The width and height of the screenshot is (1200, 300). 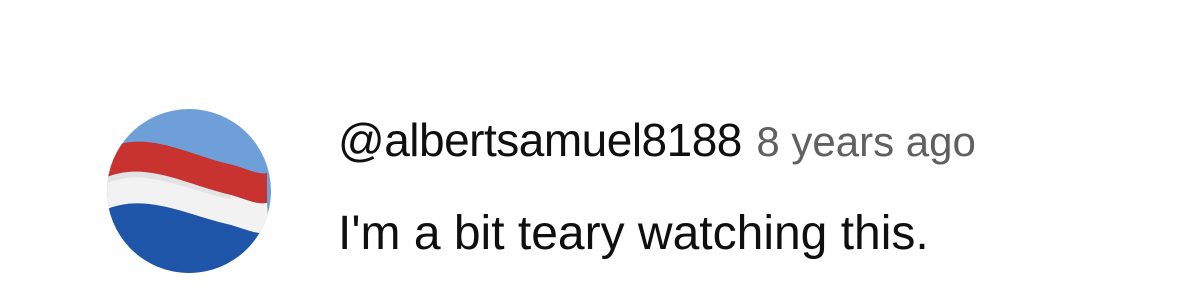 I want to click on comment-text: I'm a bit teary watching this., so click(x=633, y=233).